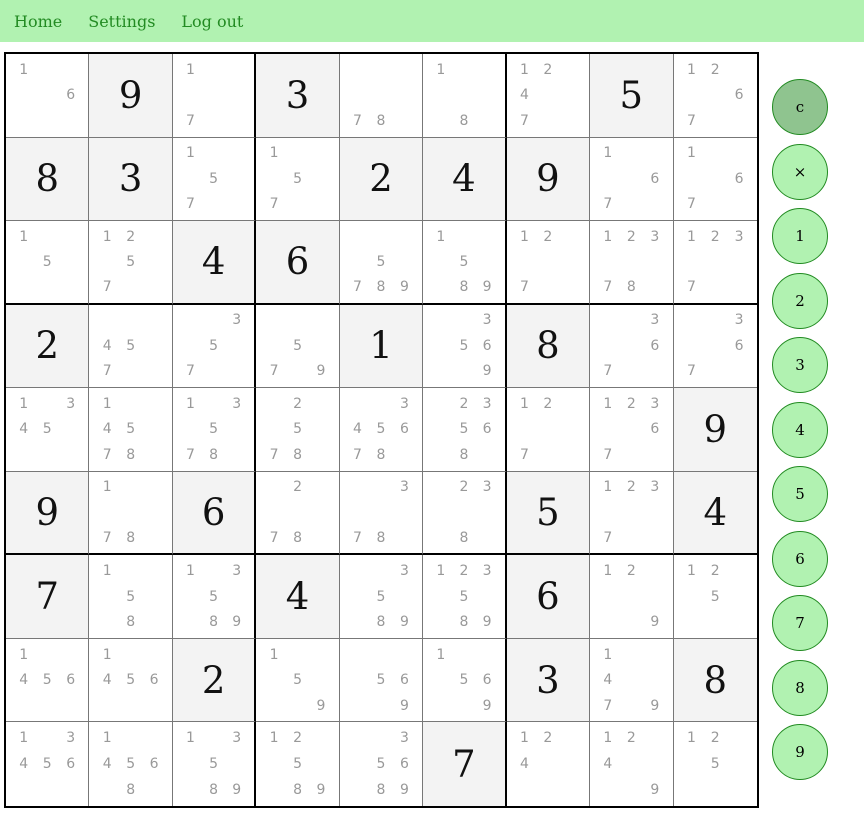 This screenshot has height=825, width=864. Describe the element at coordinates (800, 300) in the screenshot. I see `digit-2-button: 2` at that location.